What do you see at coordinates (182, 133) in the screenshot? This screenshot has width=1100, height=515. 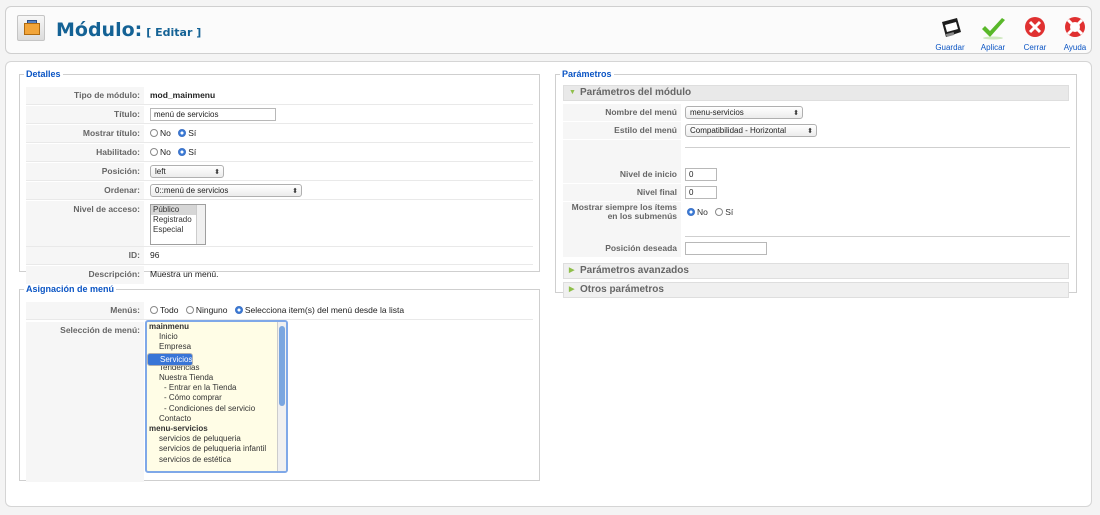 I see `show-title-yes-radio` at bounding box center [182, 133].